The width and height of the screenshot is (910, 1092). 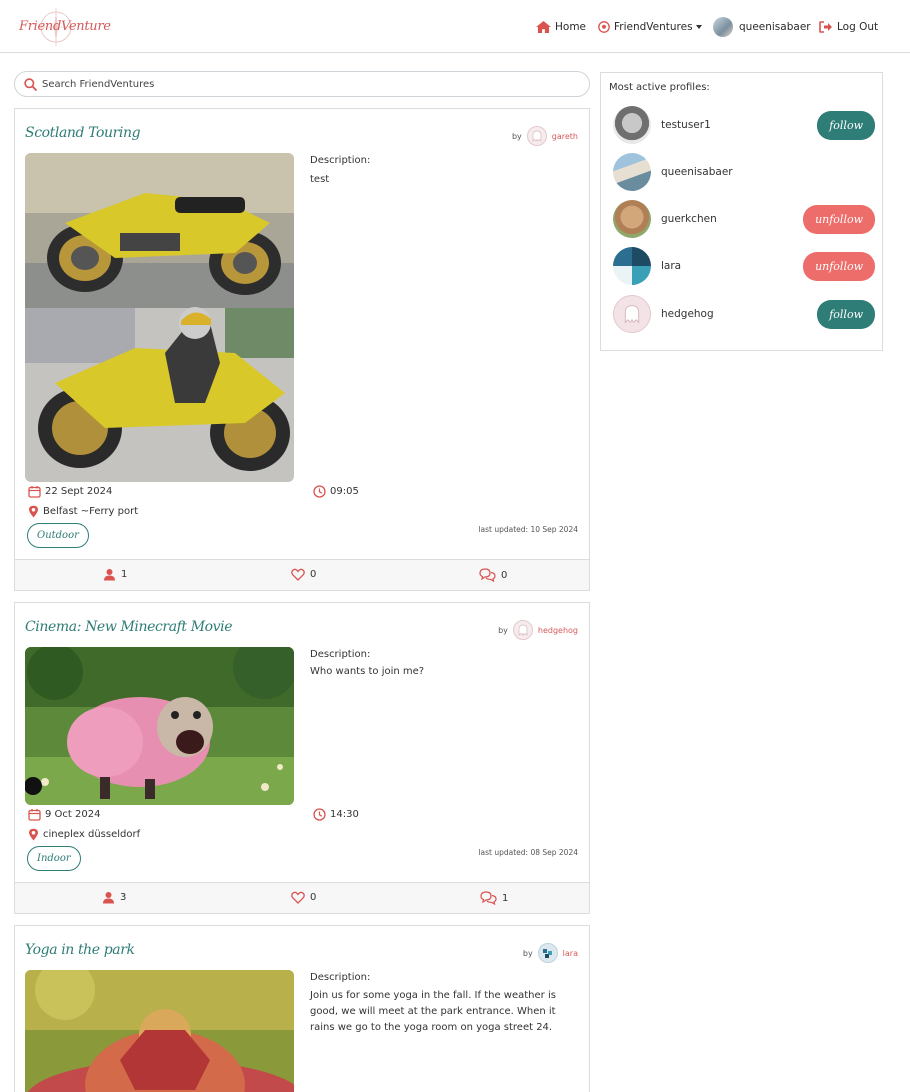 What do you see at coordinates (698, 27) in the screenshot?
I see `chevron-down-icon` at bounding box center [698, 27].